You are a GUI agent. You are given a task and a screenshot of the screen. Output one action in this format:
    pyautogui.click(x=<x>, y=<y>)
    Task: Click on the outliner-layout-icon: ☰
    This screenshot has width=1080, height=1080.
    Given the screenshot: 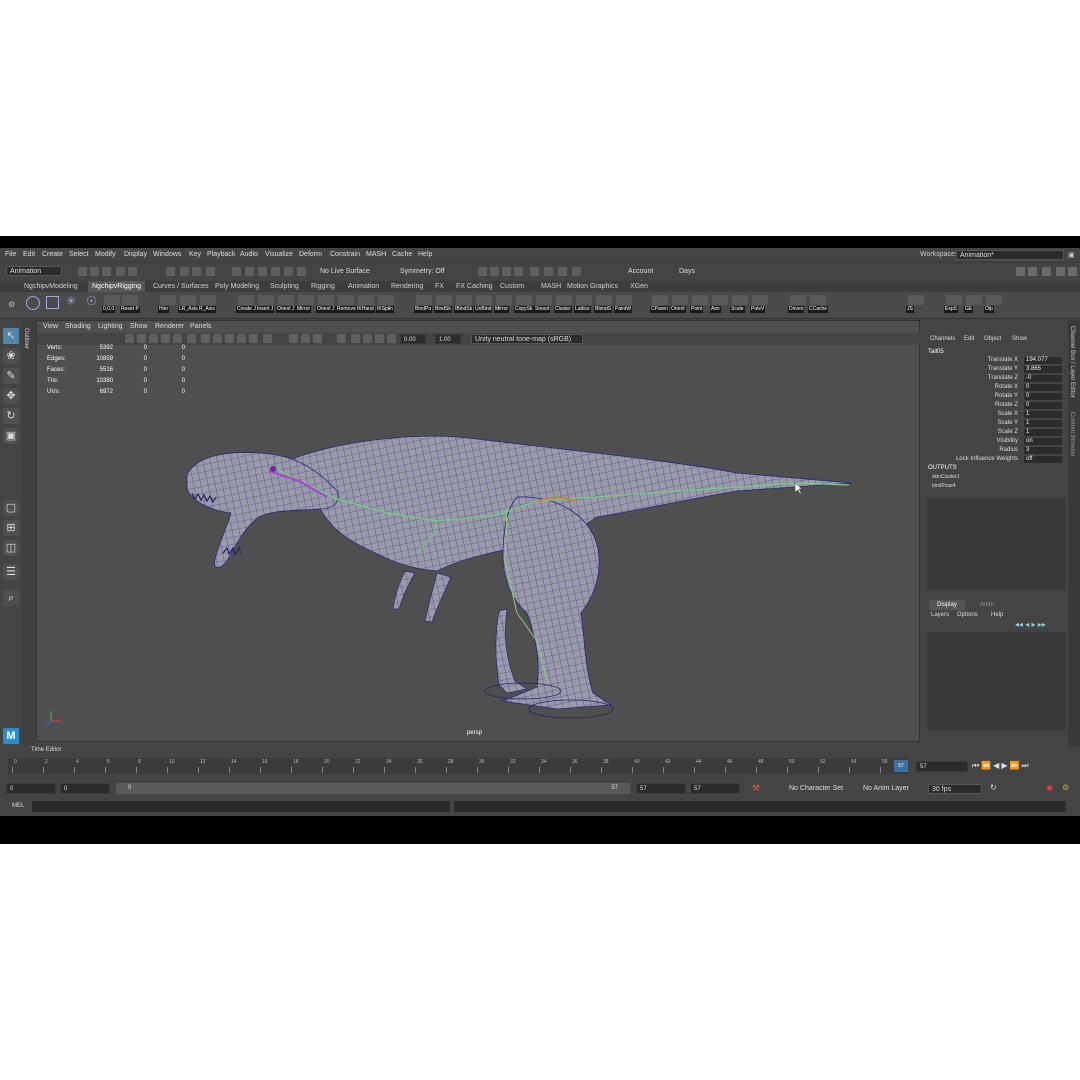 What is the action you would take?
    pyautogui.click(x=11, y=572)
    